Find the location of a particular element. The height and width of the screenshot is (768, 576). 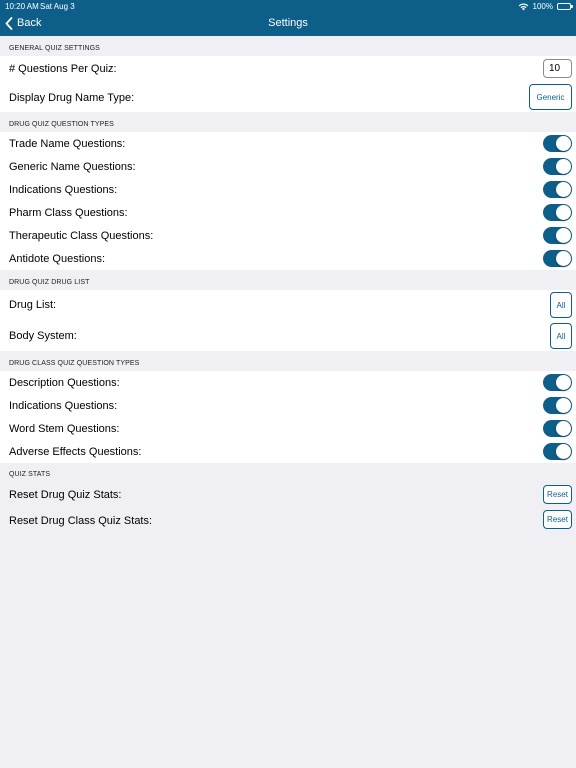

battery-percent: 100% is located at coordinates (542, 6).